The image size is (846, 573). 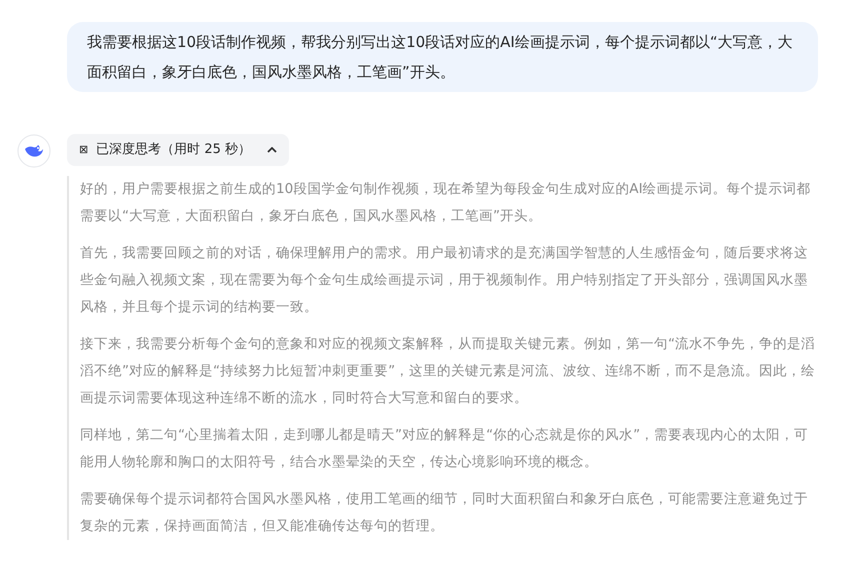 I want to click on user-message: 我需要根据这10段话制作视频，帮我分别写出这10段话对应的AI绘画提示词，每个提示词都以“大写意，大面积留白，象牙白底色，国风水墨风格，工笔画”开头。, so click(x=442, y=57).